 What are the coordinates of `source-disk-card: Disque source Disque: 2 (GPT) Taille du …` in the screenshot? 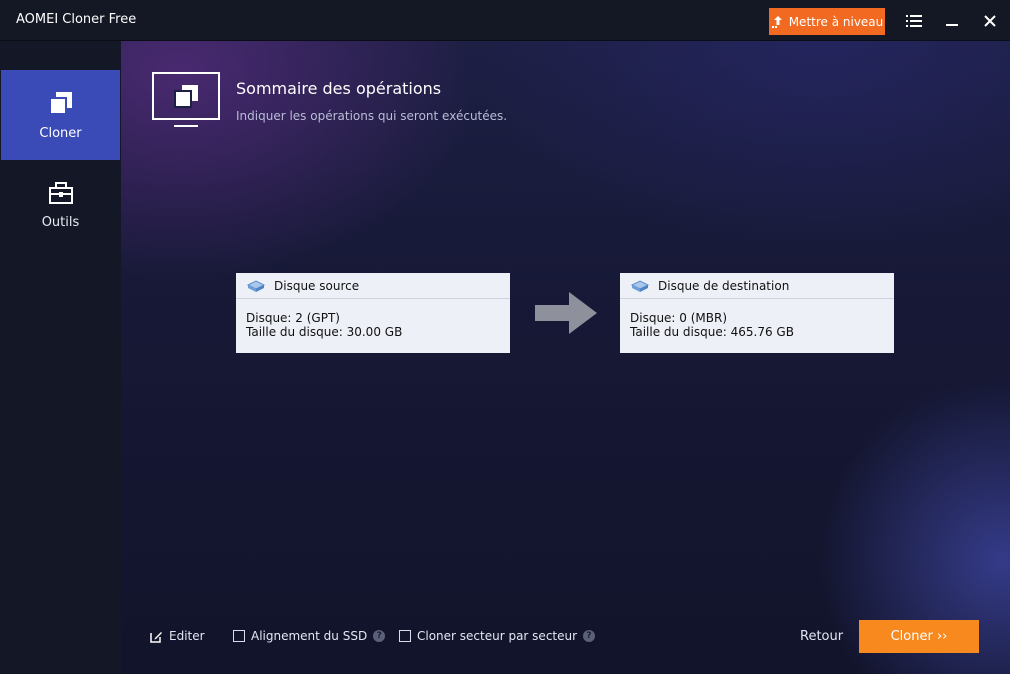 It's located at (373, 313).